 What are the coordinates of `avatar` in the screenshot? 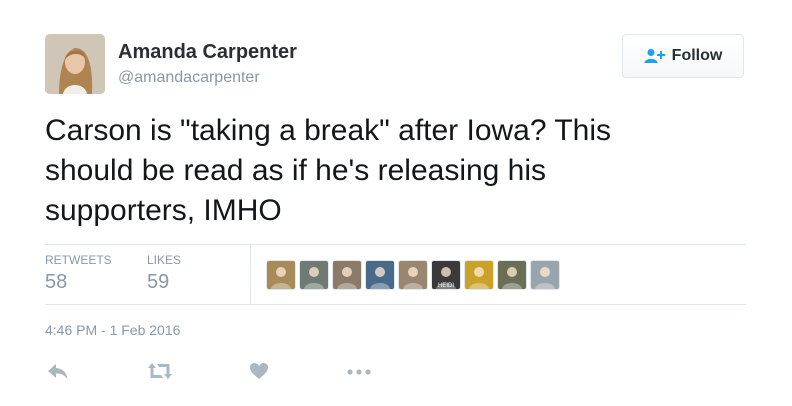 It's located at (75, 64).